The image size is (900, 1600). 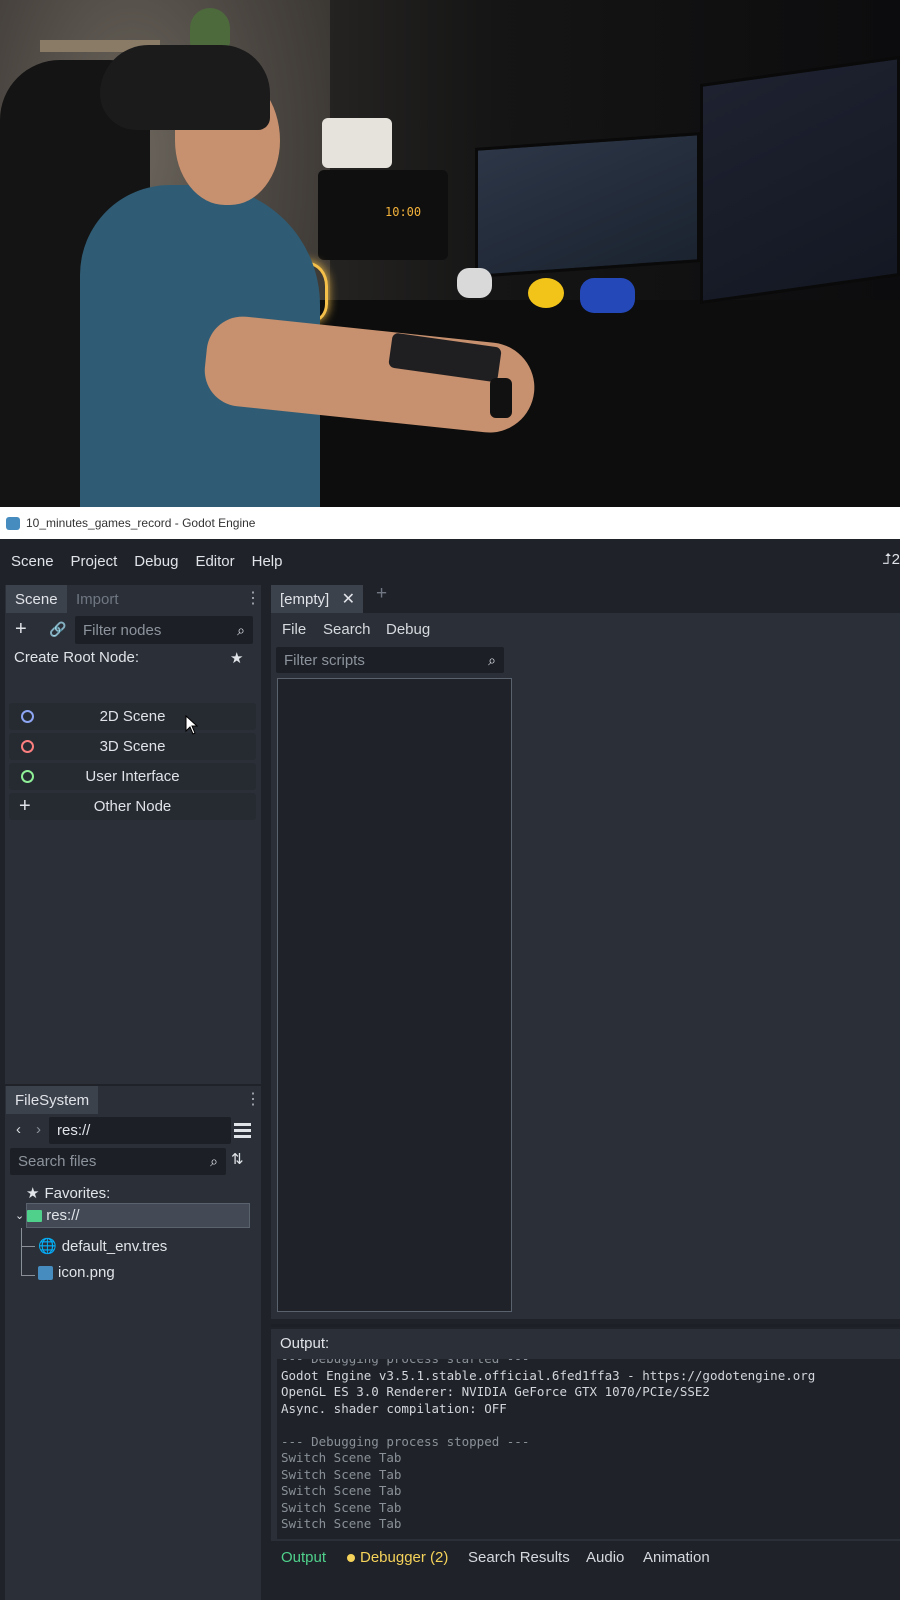 What do you see at coordinates (47, 1246) in the screenshot?
I see `globe-icon: 🌐` at bounding box center [47, 1246].